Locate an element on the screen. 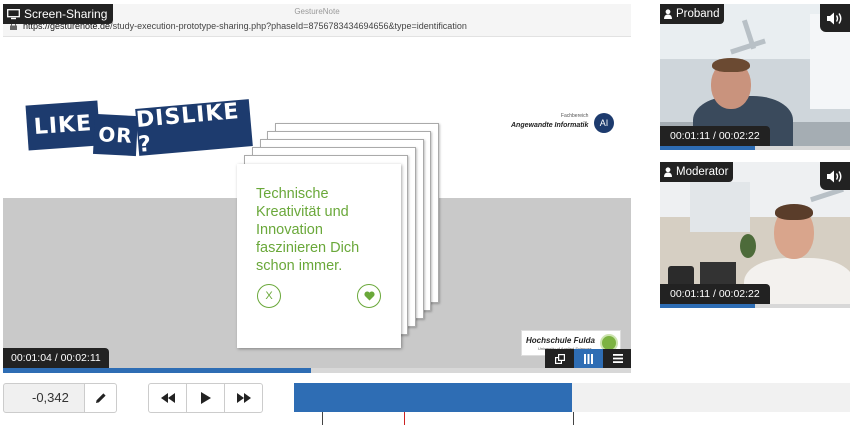 This screenshot has height=425, width=853. webcam-moderator: Moderator 00:01:11 / 00:02:22 is located at coordinates (755, 235).